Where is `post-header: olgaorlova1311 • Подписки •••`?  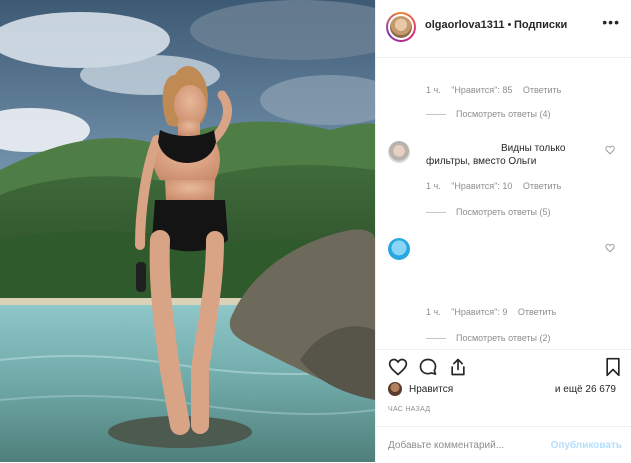 post-header: olgaorlova1311 • Подписки ••• is located at coordinates (503, 29).